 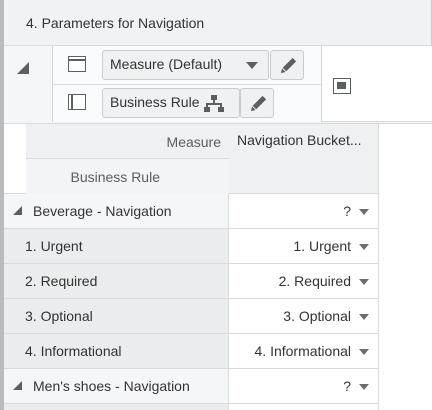 I want to click on row-header-label: 4. Informational, so click(x=73, y=351).